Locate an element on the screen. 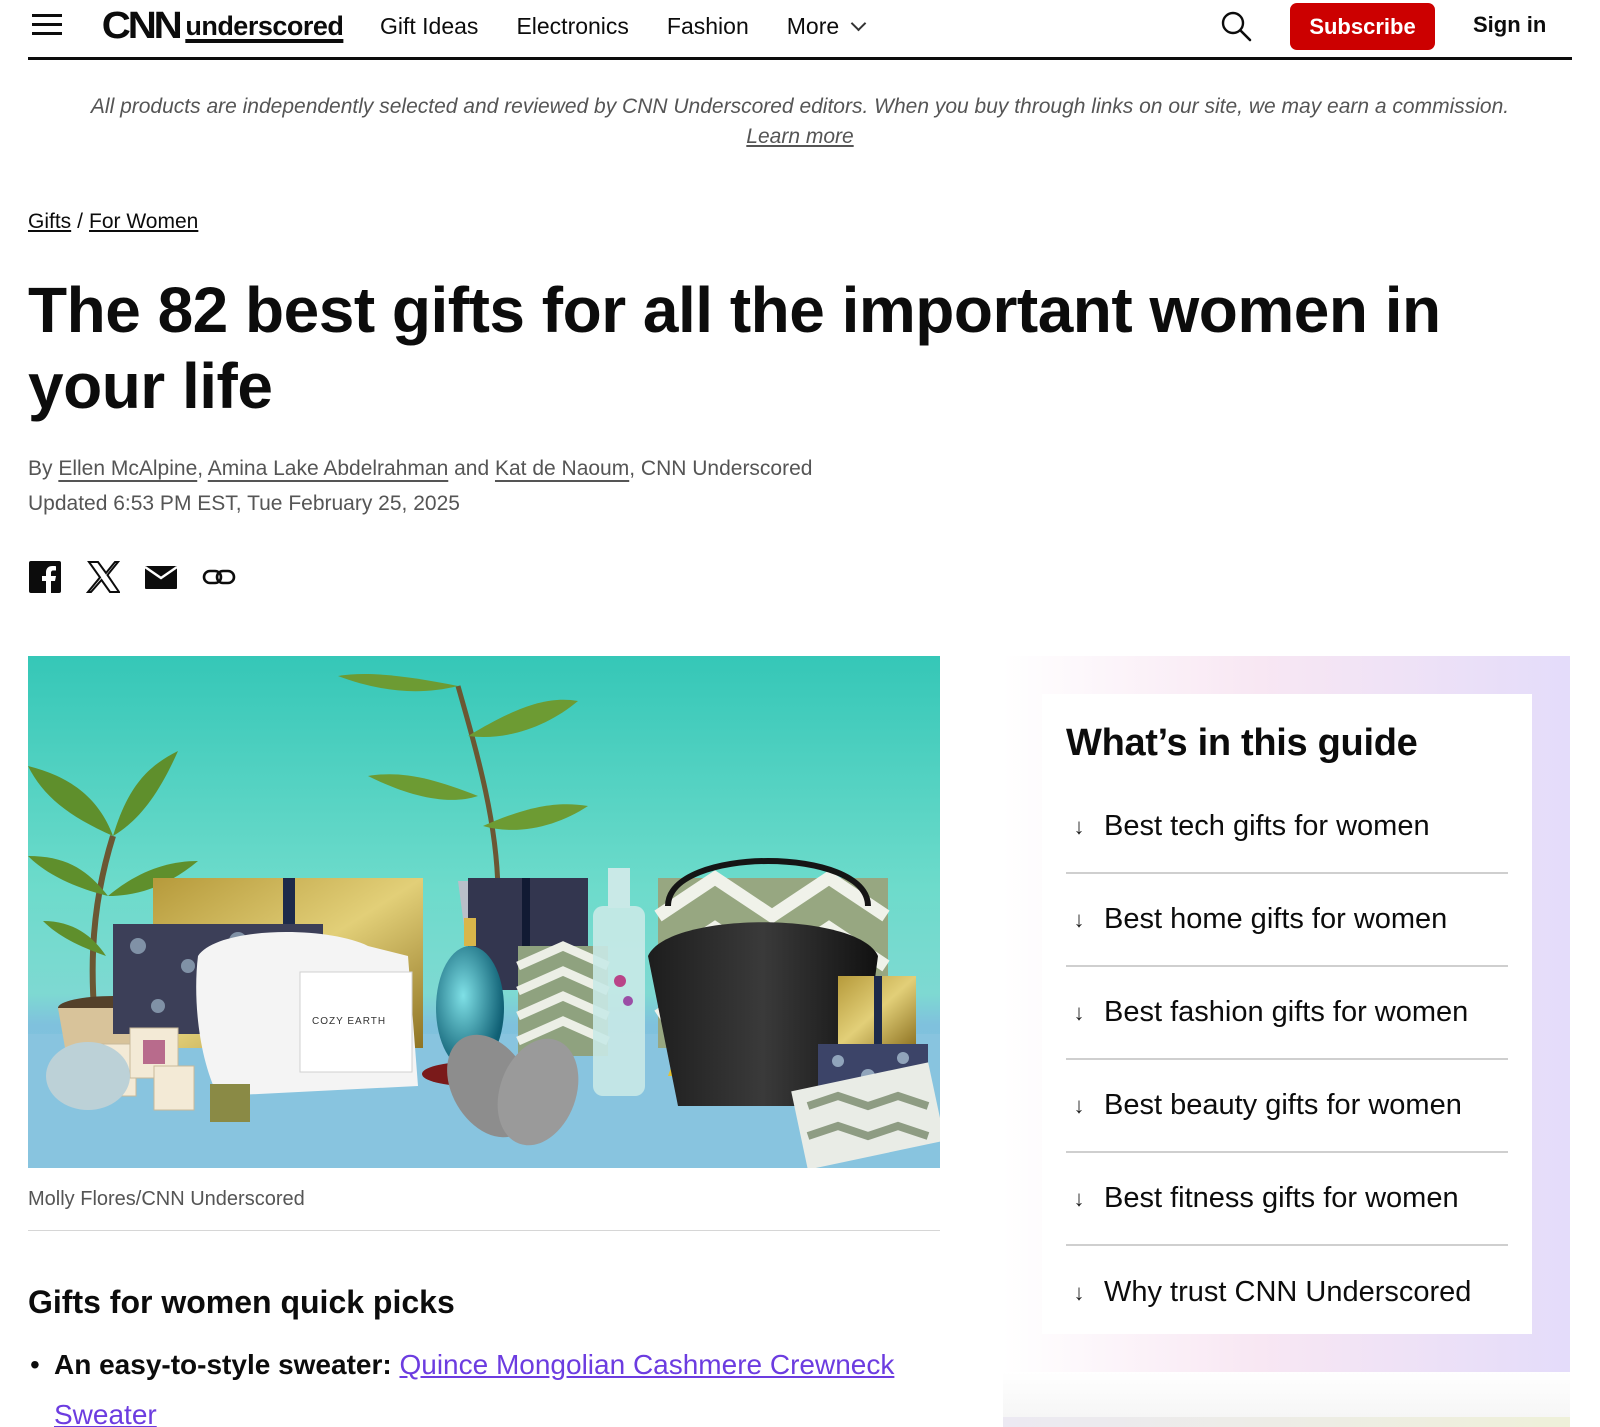  cozy-earth-label: COZY EARTH is located at coordinates (349, 1021).